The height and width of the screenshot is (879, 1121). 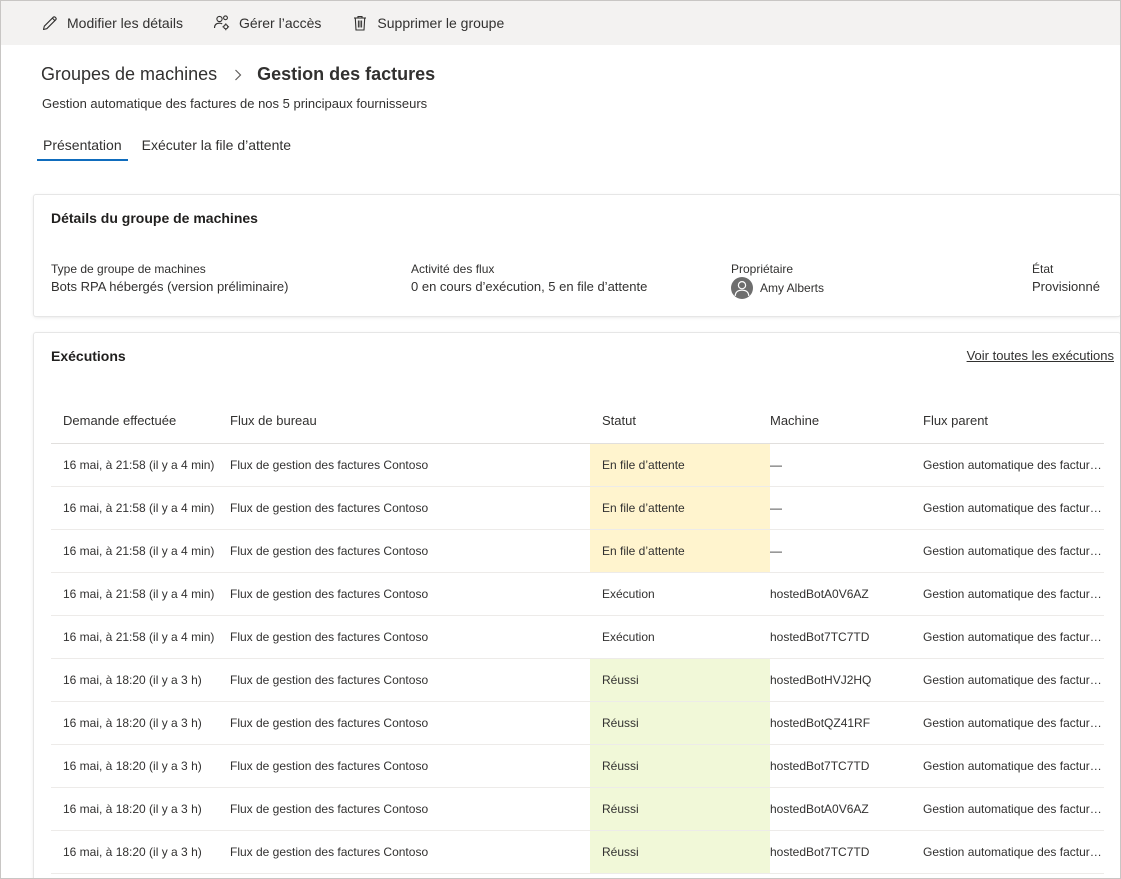 I want to click on owner-name: Amy Alberts, so click(x=792, y=288).